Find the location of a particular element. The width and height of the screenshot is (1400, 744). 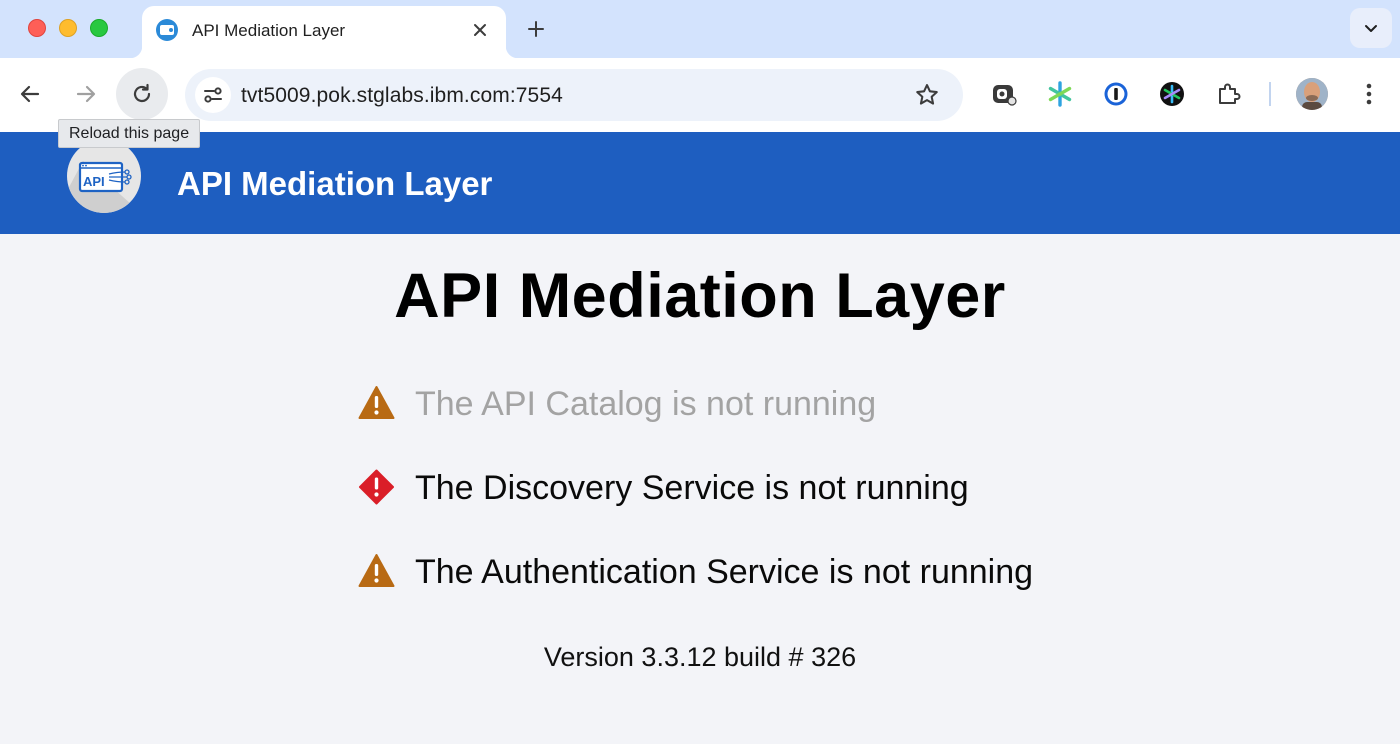

screen-cast-extension-icon is located at coordinates (1004, 94).